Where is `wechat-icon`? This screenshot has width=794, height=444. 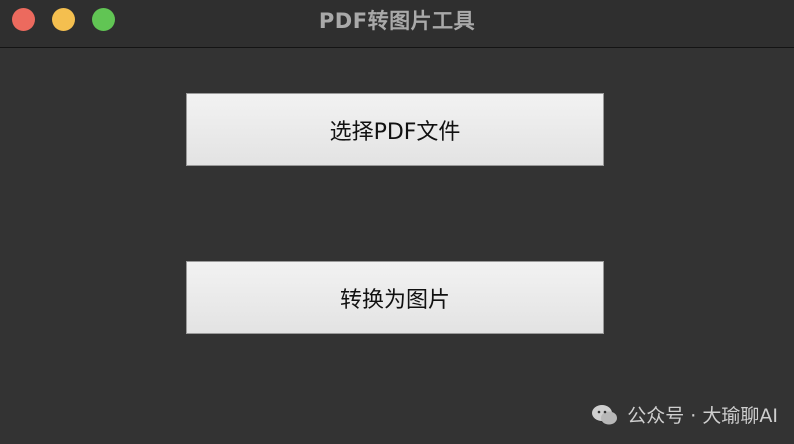
wechat-icon is located at coordinates (605, 414).